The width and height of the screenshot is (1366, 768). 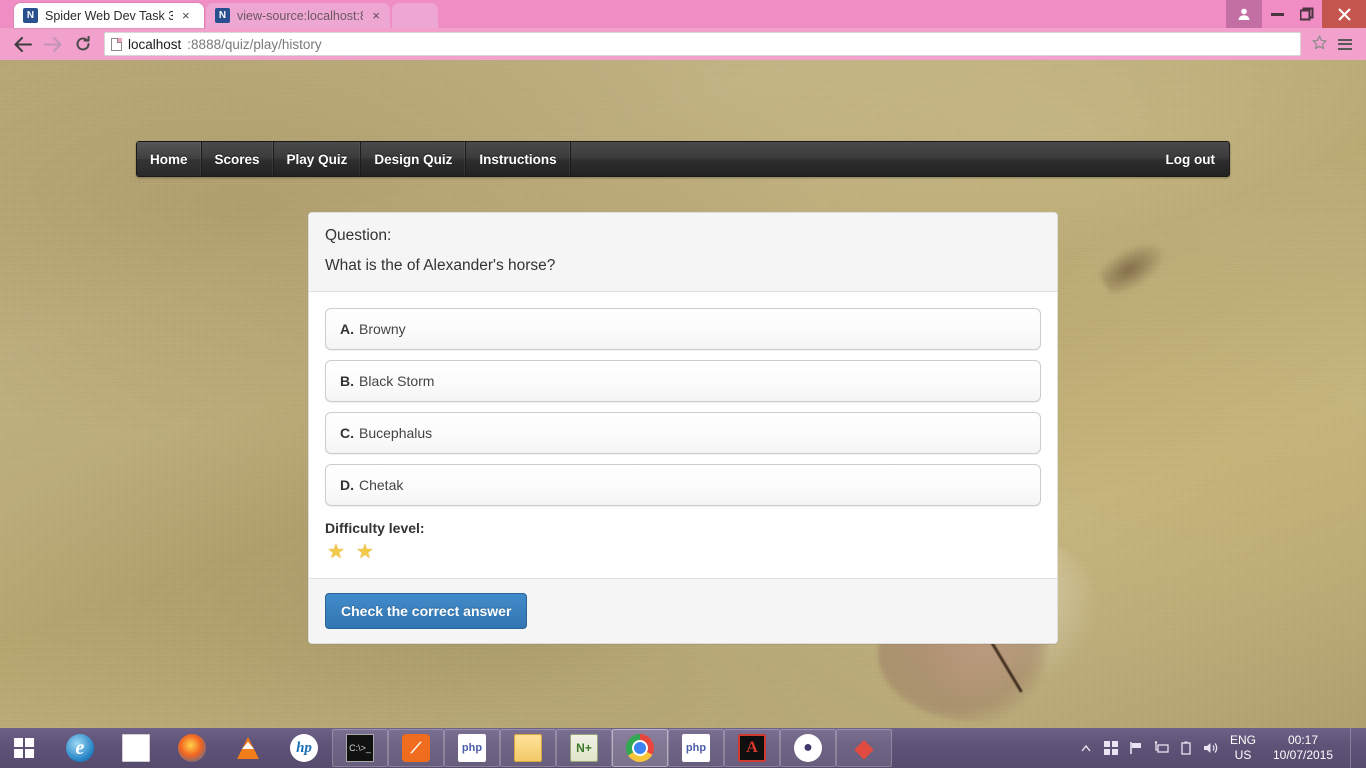 I want to click on notepad-plus-plus-icon: N+, so click(x=584, y=748).